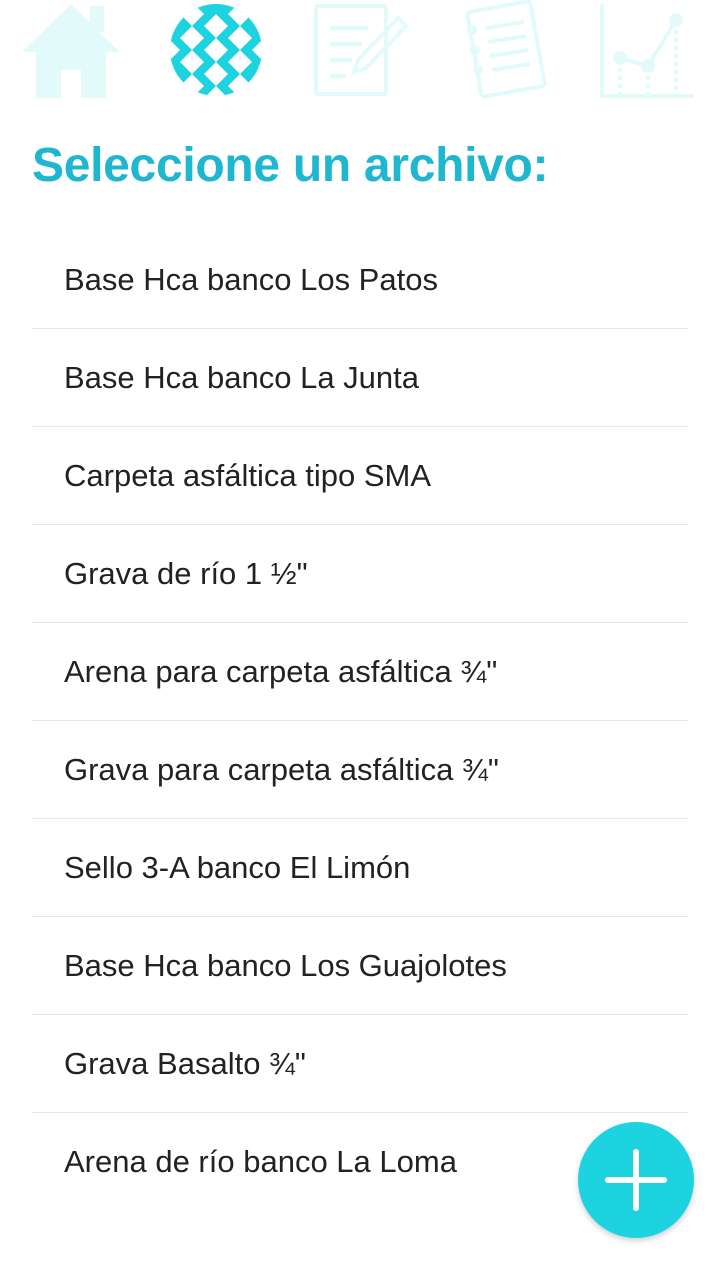 The image size is (720, 1280). What do you see at coordinates (360, 1064) in the screenshot?
I see `list-item: Grava Basalto ¾"` at bounding box center [360, 1064].